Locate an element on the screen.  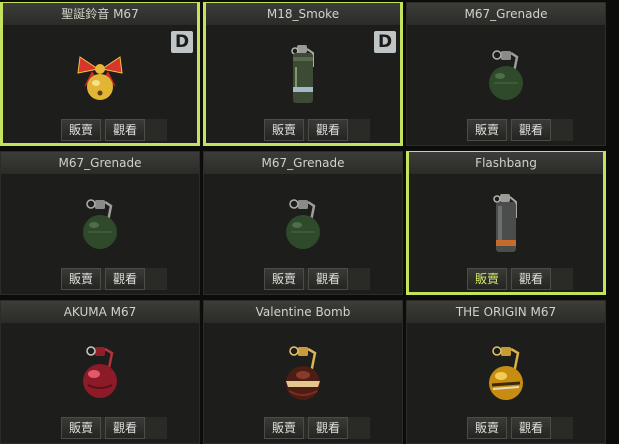
inventory-item-card: Flashbang 販賣 觀看 is located at coordinates (506, 223).